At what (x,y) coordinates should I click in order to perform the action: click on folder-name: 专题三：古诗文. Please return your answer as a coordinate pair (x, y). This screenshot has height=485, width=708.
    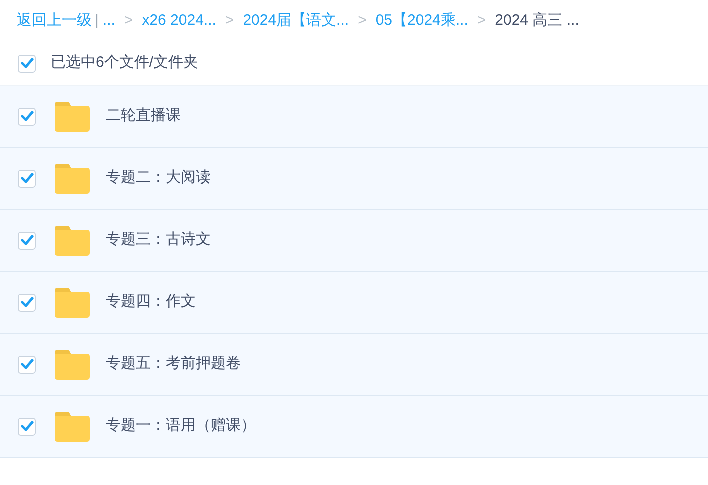
    Looking at the image, I should click on (158, 240).